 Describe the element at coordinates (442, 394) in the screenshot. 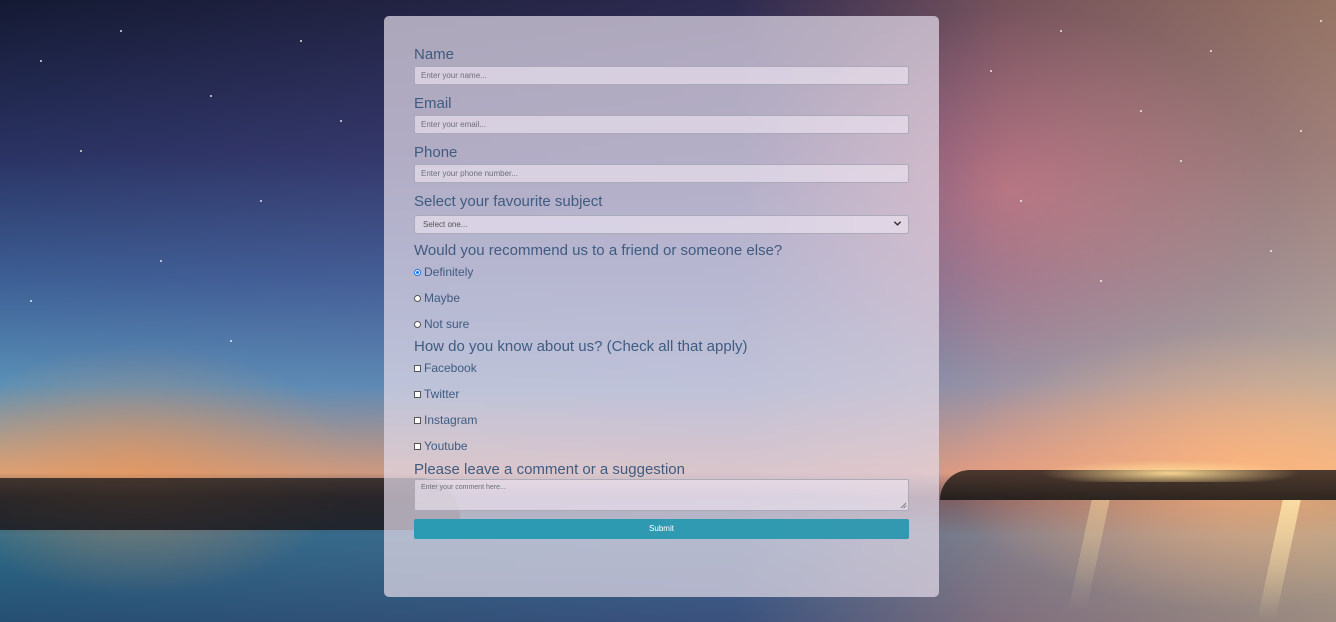

I see `checkbox-label: Twitter` at that location.